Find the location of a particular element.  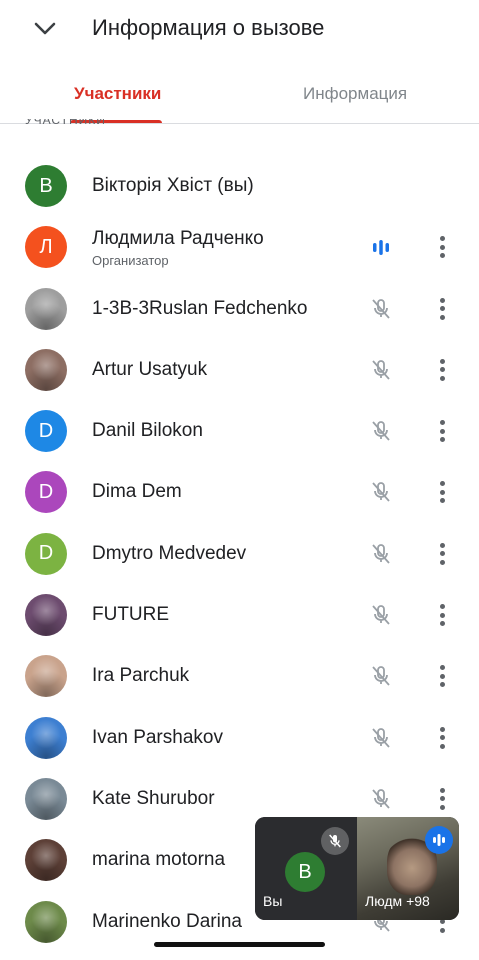

header: Информация о вызове is located at coordinates (239, 31).